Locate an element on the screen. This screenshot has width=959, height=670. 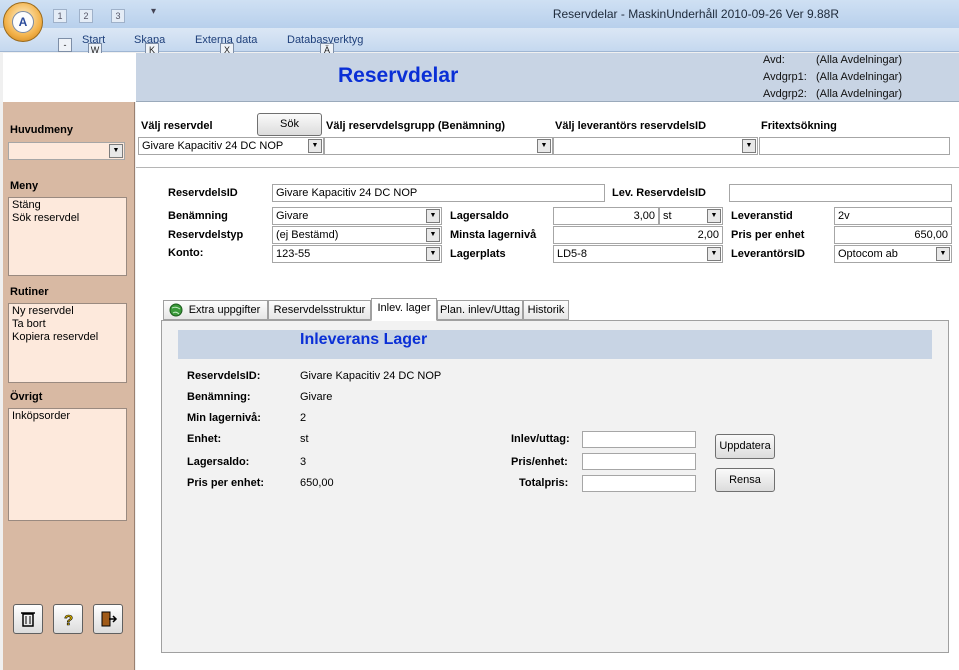
office-logo-icon: A is located at coordinates (23, 22).